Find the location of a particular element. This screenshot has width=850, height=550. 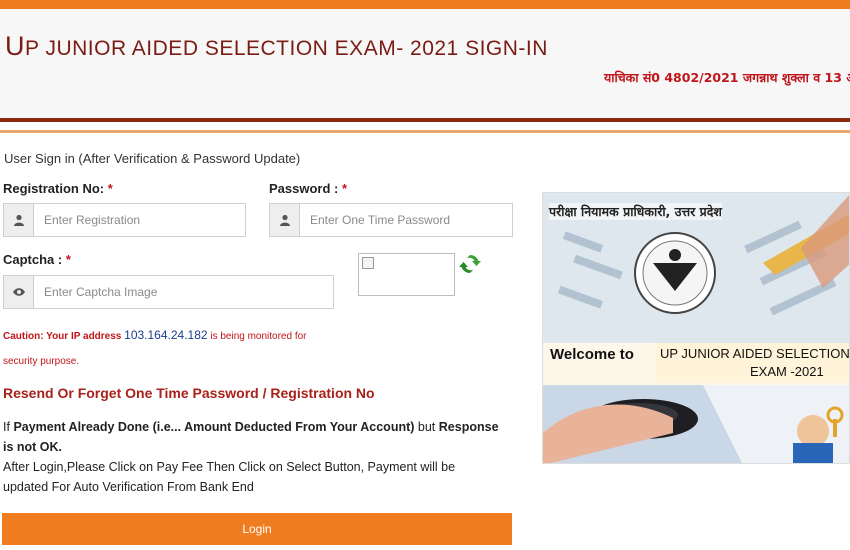

password-input is located at coordinates (406, 220).